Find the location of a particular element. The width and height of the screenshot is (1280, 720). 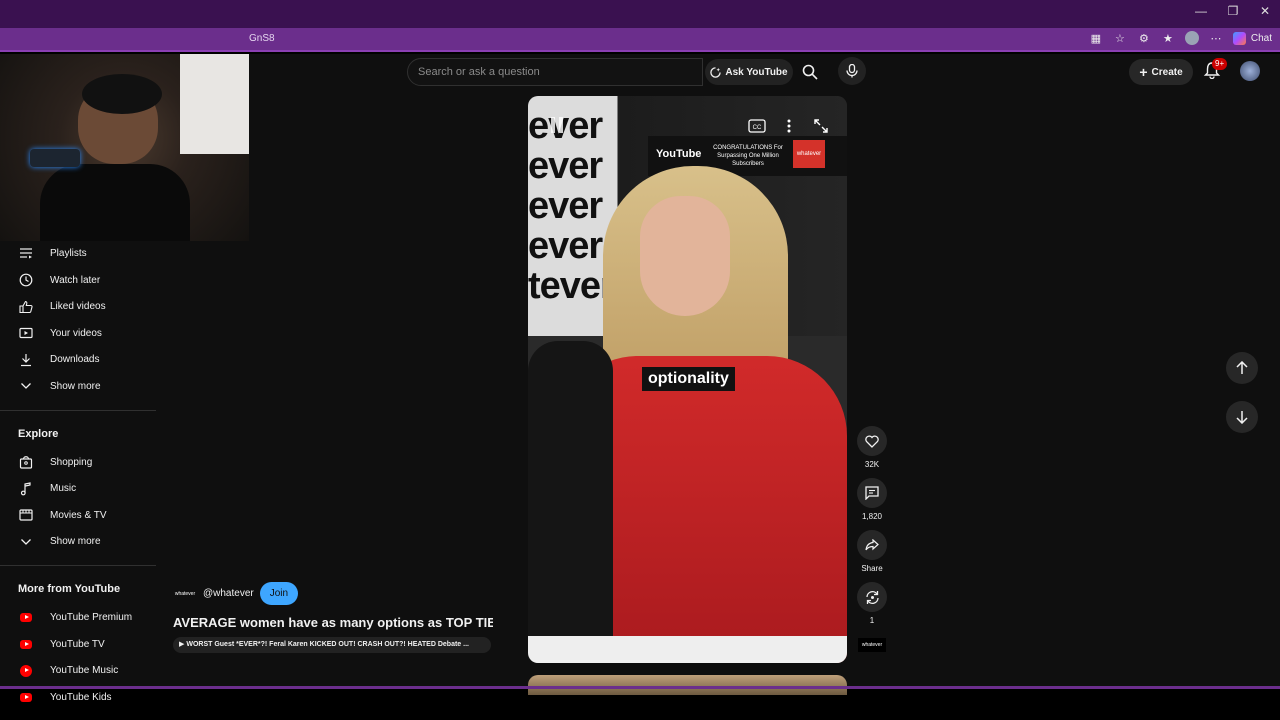

download-icon is located at coordinates (26, 360).